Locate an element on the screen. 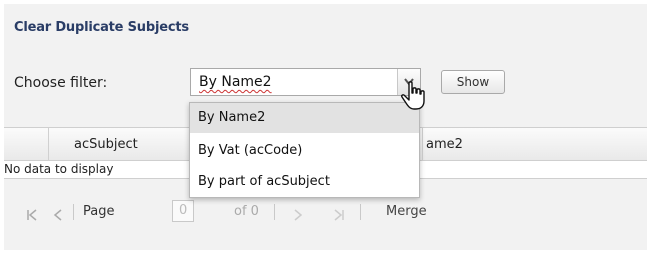 The image size is (647, 260). filter-label: Choose filter: is located at coordinates (61, 83).